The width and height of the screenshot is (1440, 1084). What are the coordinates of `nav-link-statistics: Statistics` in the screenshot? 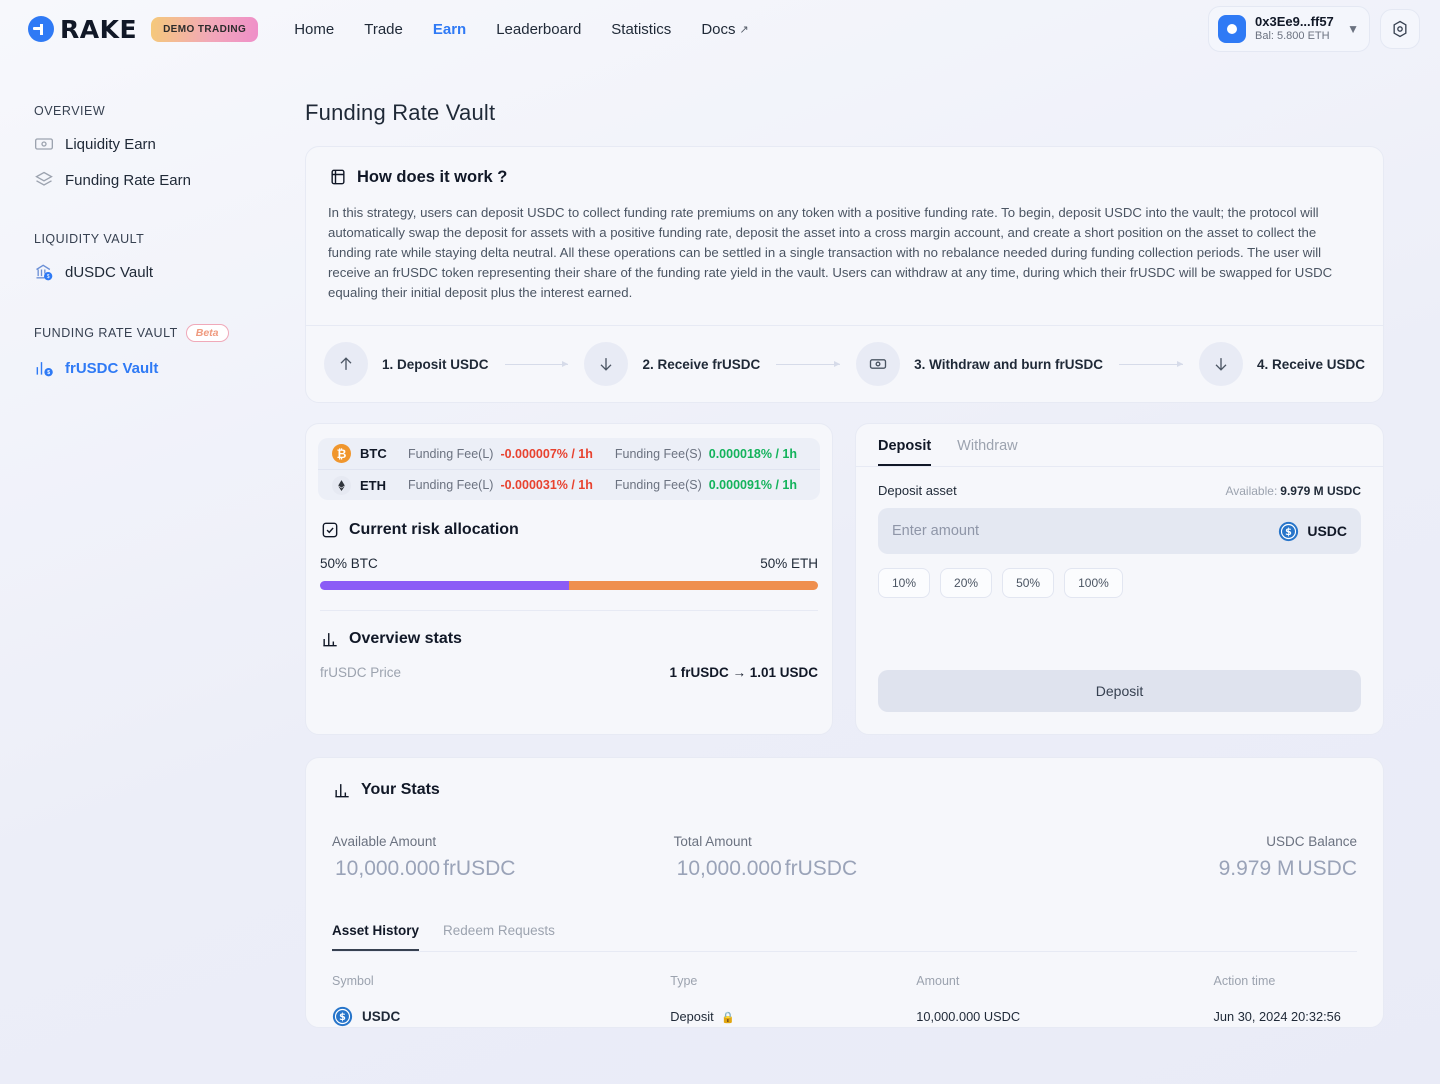 It's located at (641, 29).